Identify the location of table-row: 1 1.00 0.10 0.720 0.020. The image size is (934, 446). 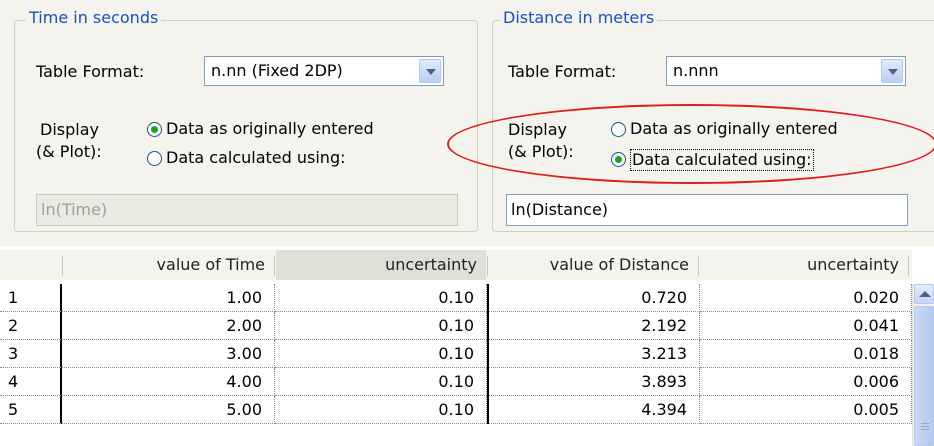
(456, 298).